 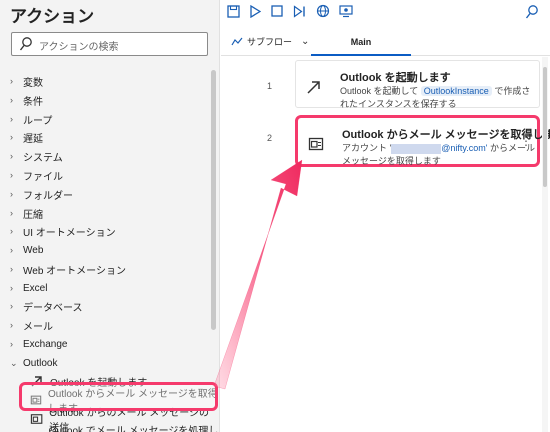 What do you see at coordinates (52, 16) in the screenshot?
I see `actions-pane-title: アクション` at bounding box center [52, 16].